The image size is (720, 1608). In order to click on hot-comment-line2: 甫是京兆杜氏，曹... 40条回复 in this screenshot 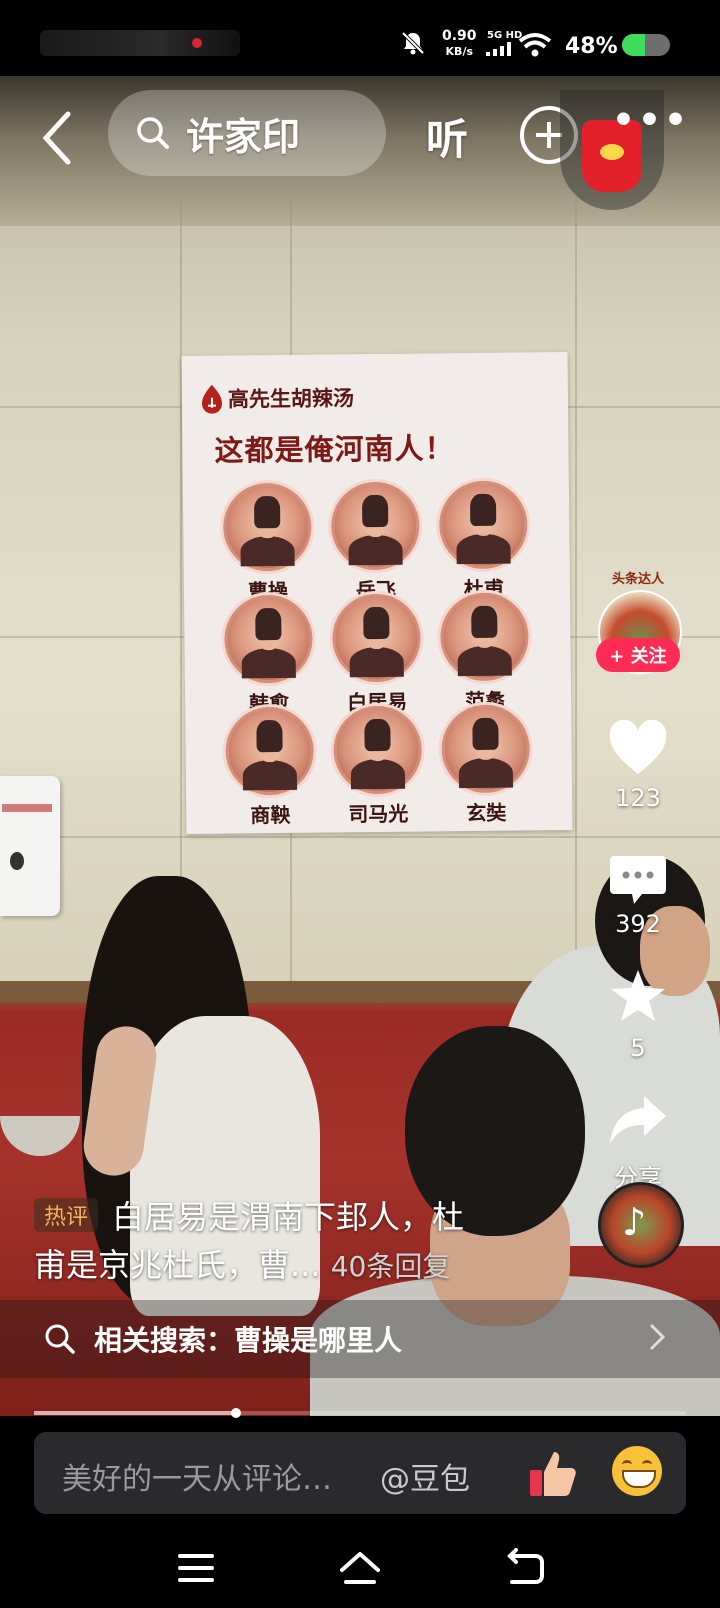, I will do `click(242, 1263)`.